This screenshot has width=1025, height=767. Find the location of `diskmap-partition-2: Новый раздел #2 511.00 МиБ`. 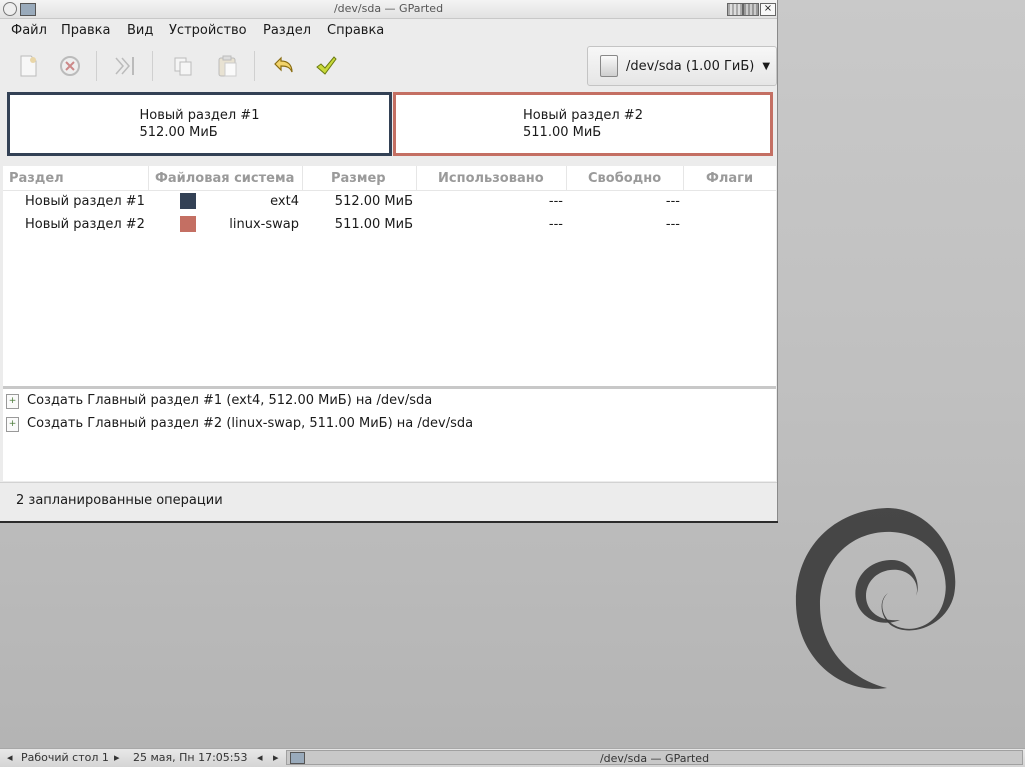

diskmap-partition-2: Новый раздел #2 511.00 МиБ is located at coordinates (583, 124).